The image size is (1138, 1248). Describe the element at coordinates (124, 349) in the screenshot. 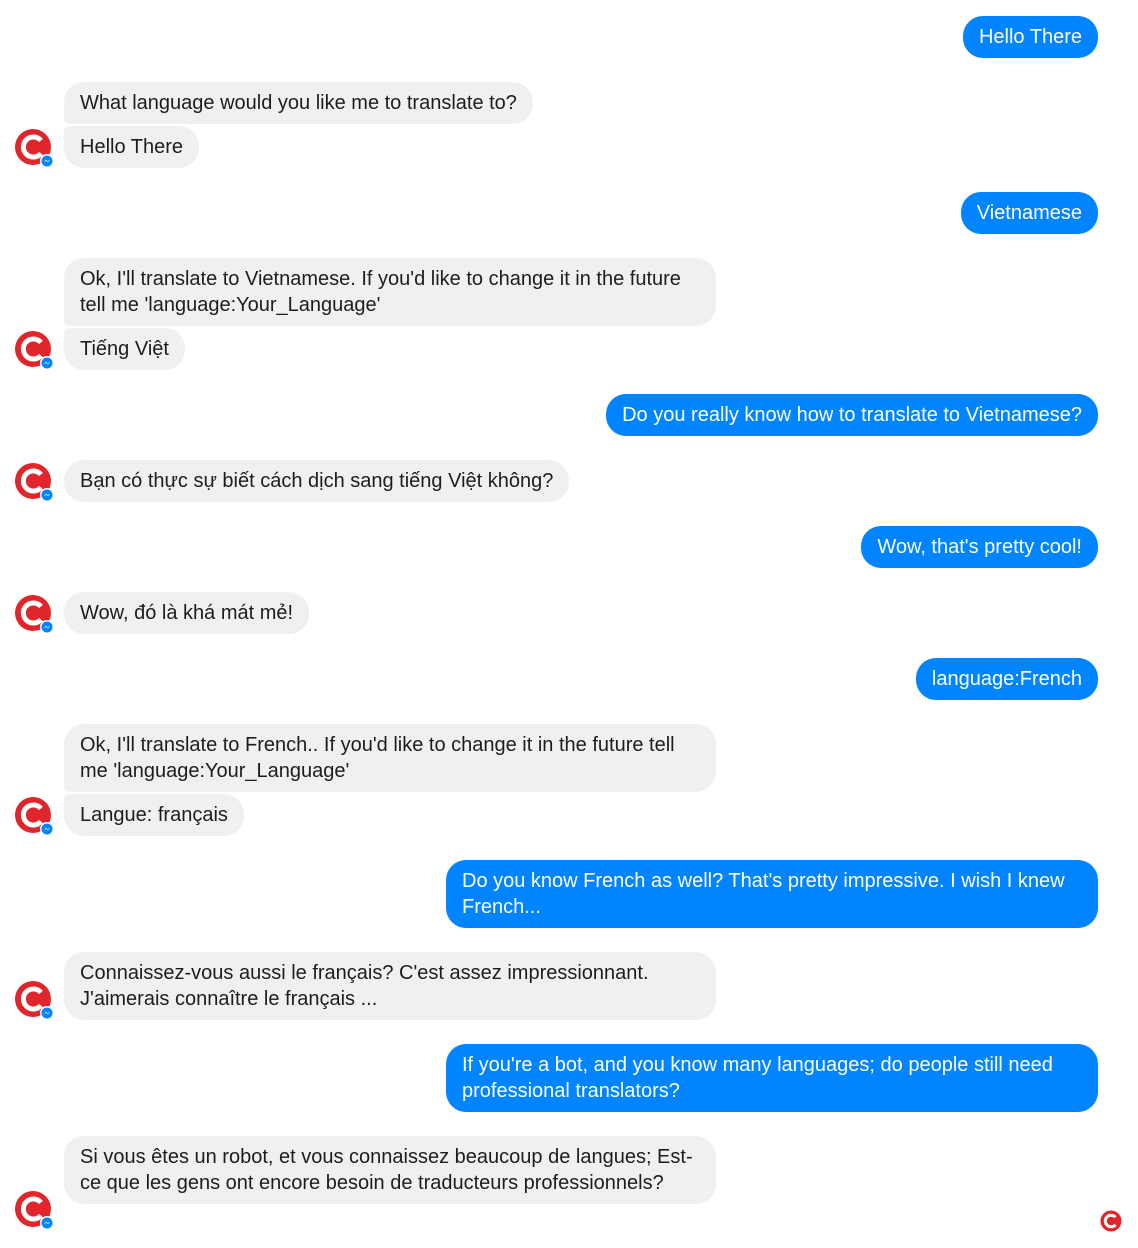

I see `incoming-message: Tiếng Việt` at that location.